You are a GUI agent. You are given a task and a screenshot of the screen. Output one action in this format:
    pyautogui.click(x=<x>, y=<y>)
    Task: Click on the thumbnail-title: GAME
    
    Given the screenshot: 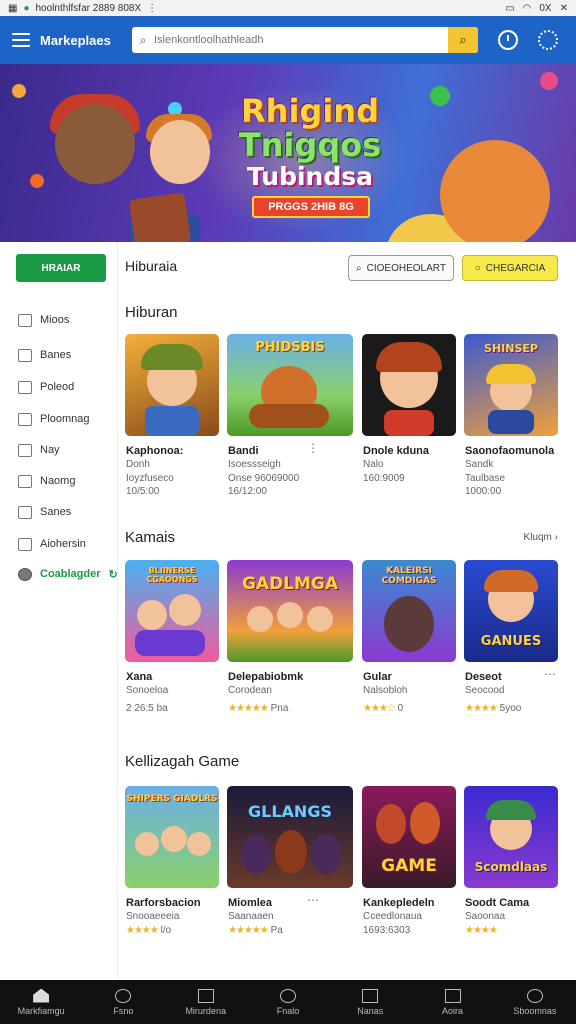 What is the action you would take?
    pyautogui.click(x=409, y=866)
    